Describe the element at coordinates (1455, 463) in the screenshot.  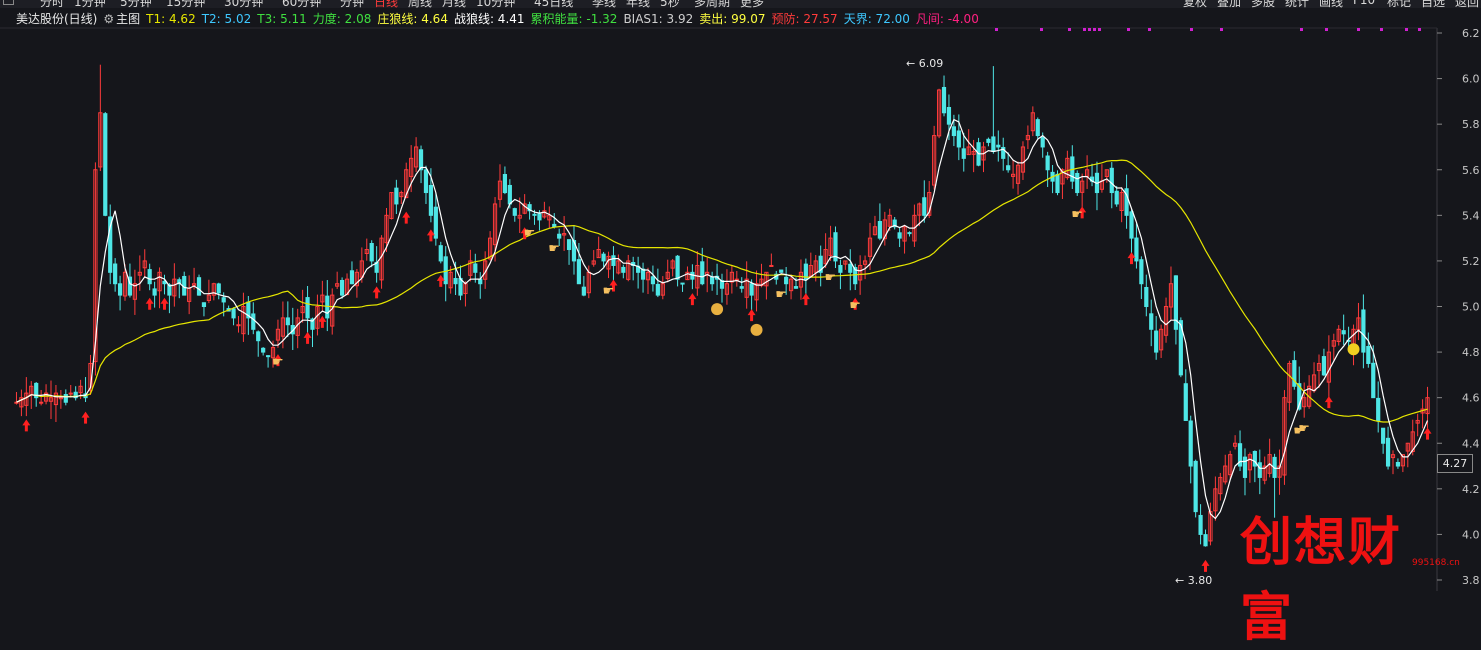
I see `current-price-tag: 4.27` at that location.